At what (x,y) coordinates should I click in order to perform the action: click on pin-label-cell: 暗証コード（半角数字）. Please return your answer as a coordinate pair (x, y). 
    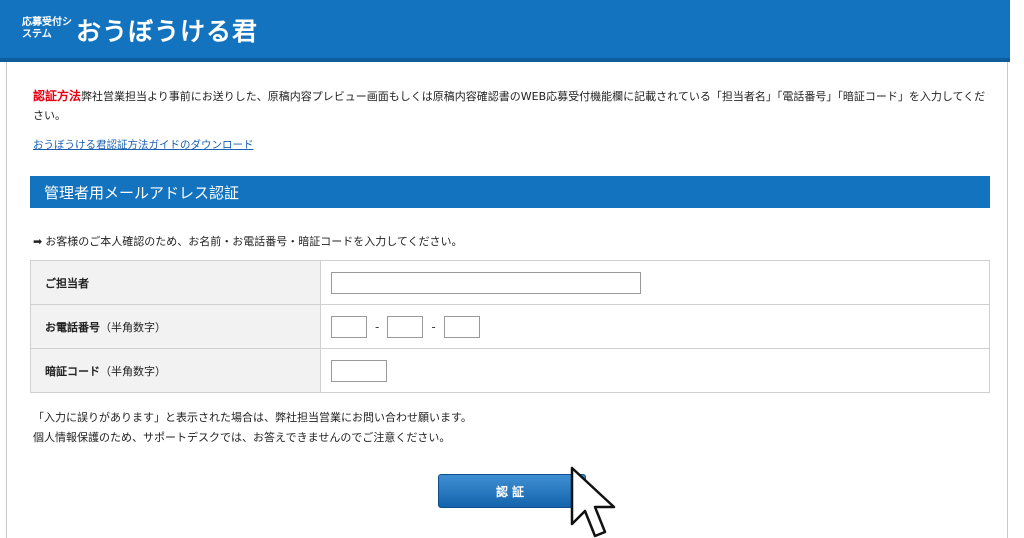
    Looking at the image, I should click on (175, 370).